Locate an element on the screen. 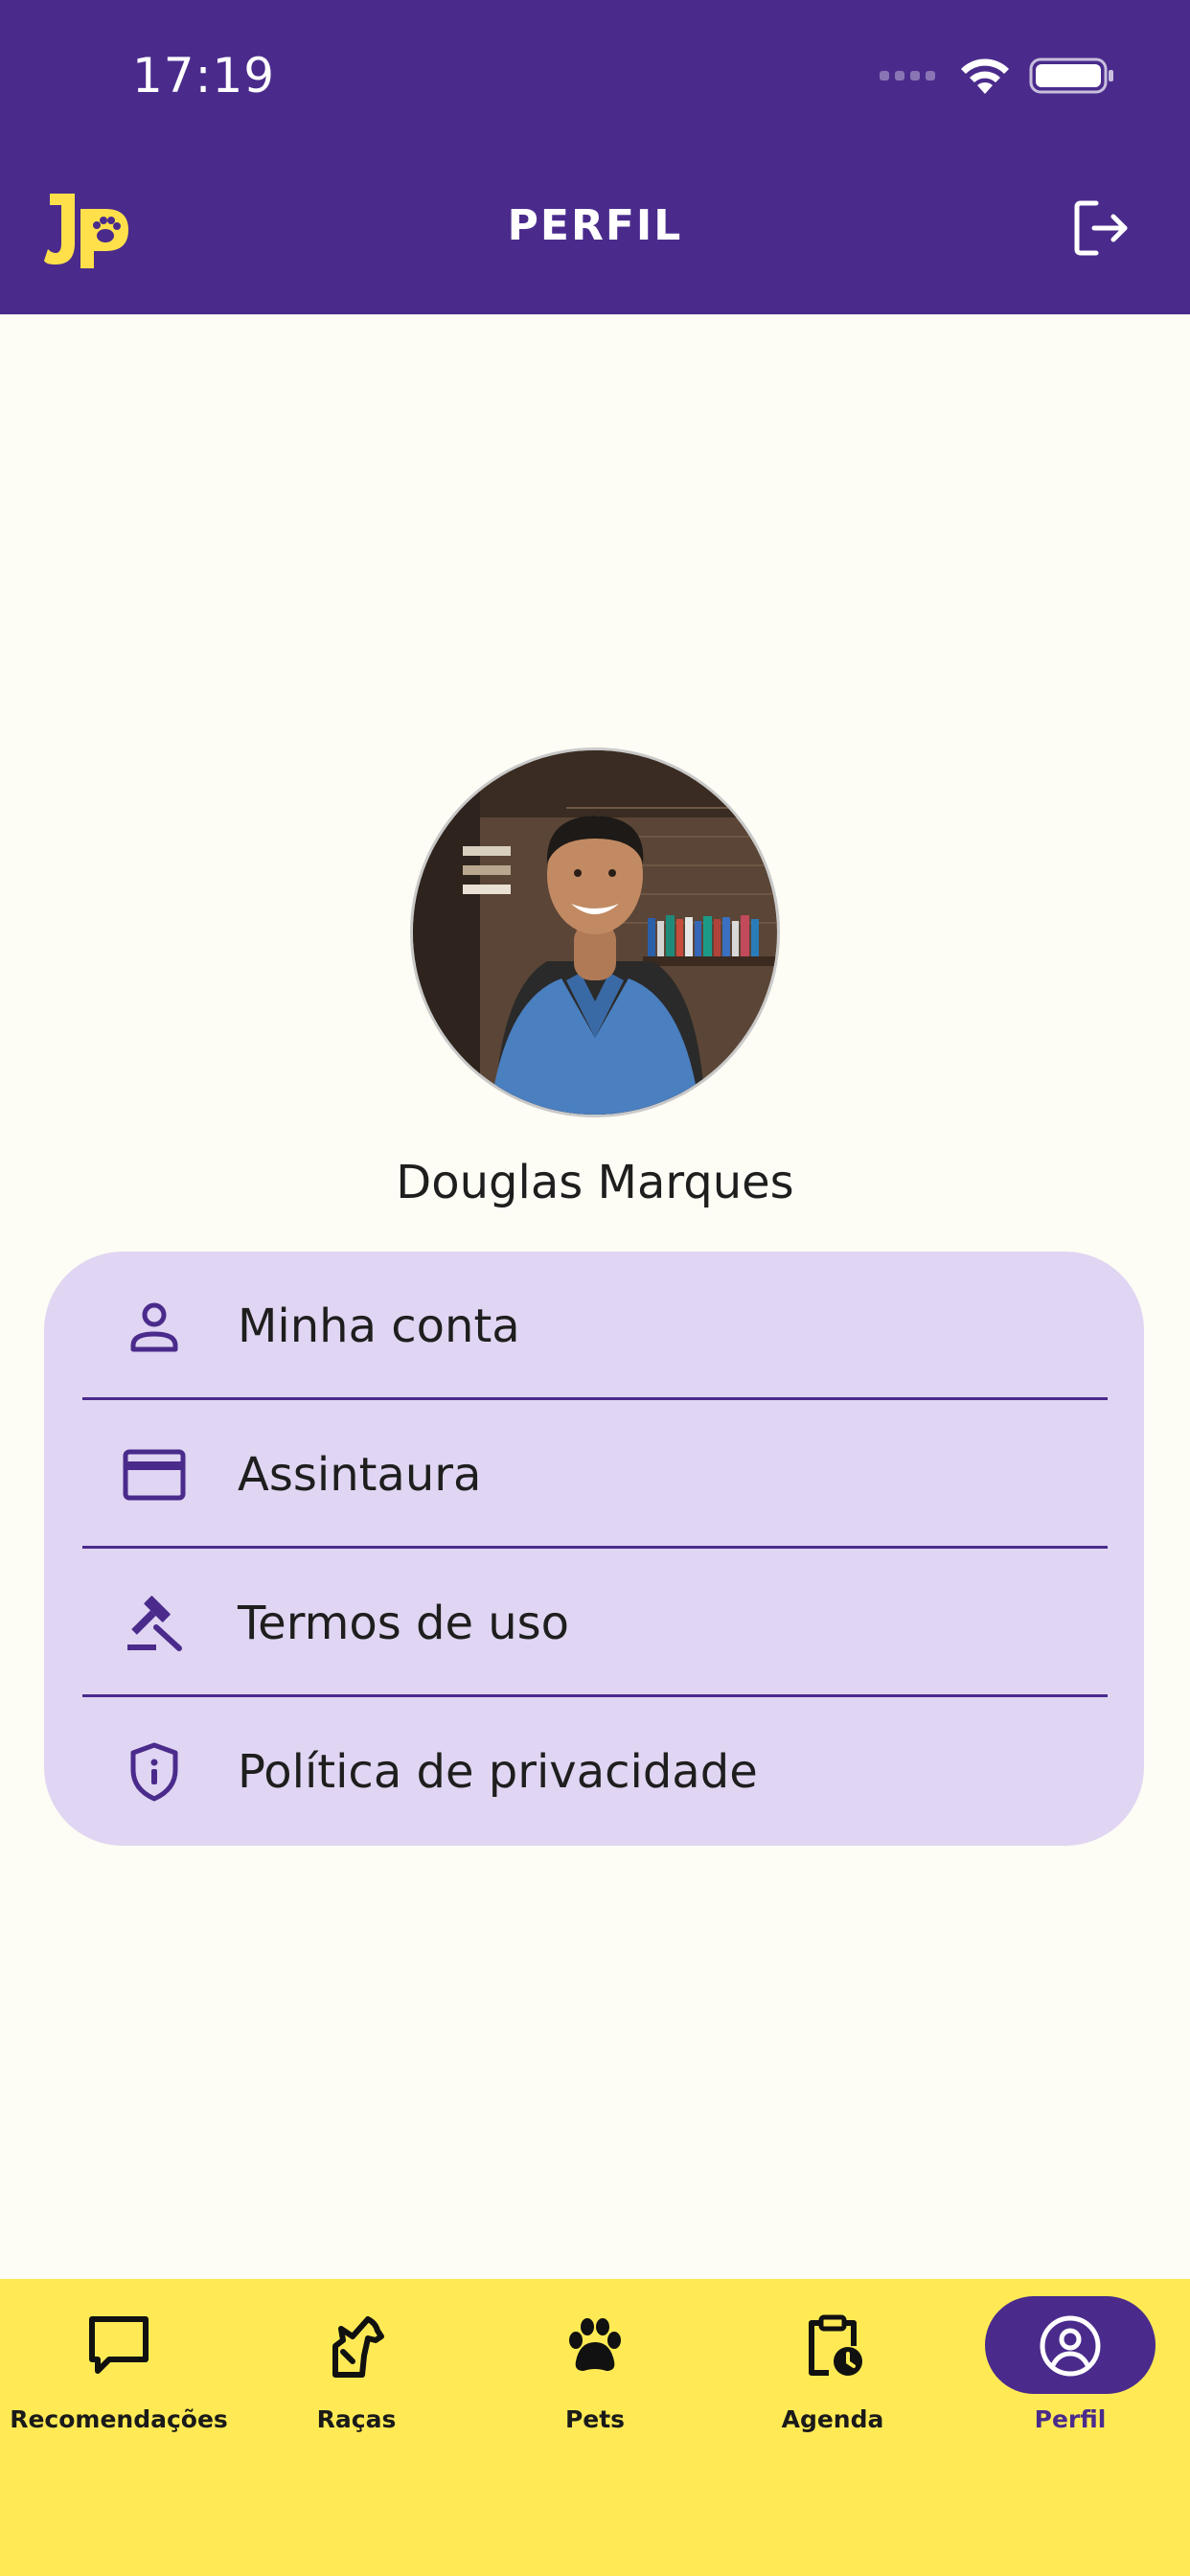 The height and width of the screenshot is (2576, 1190). nav-item-perfil: Perfil is located at coordinates (1070, 2375).